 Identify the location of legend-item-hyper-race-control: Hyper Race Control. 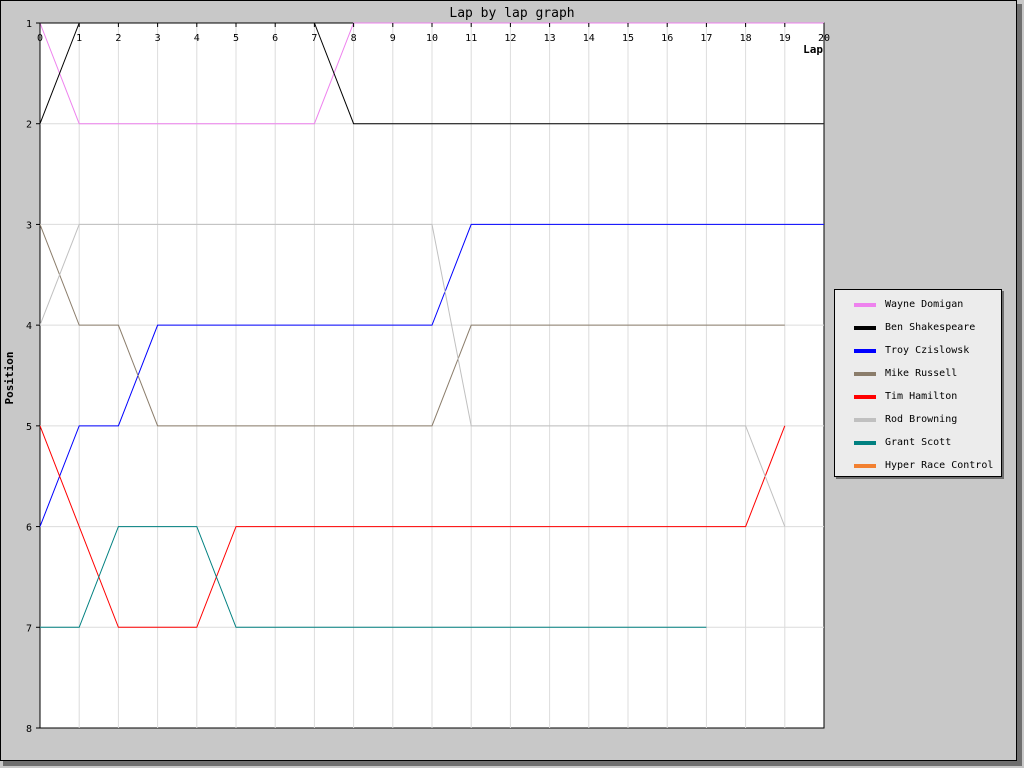
(918, 465).